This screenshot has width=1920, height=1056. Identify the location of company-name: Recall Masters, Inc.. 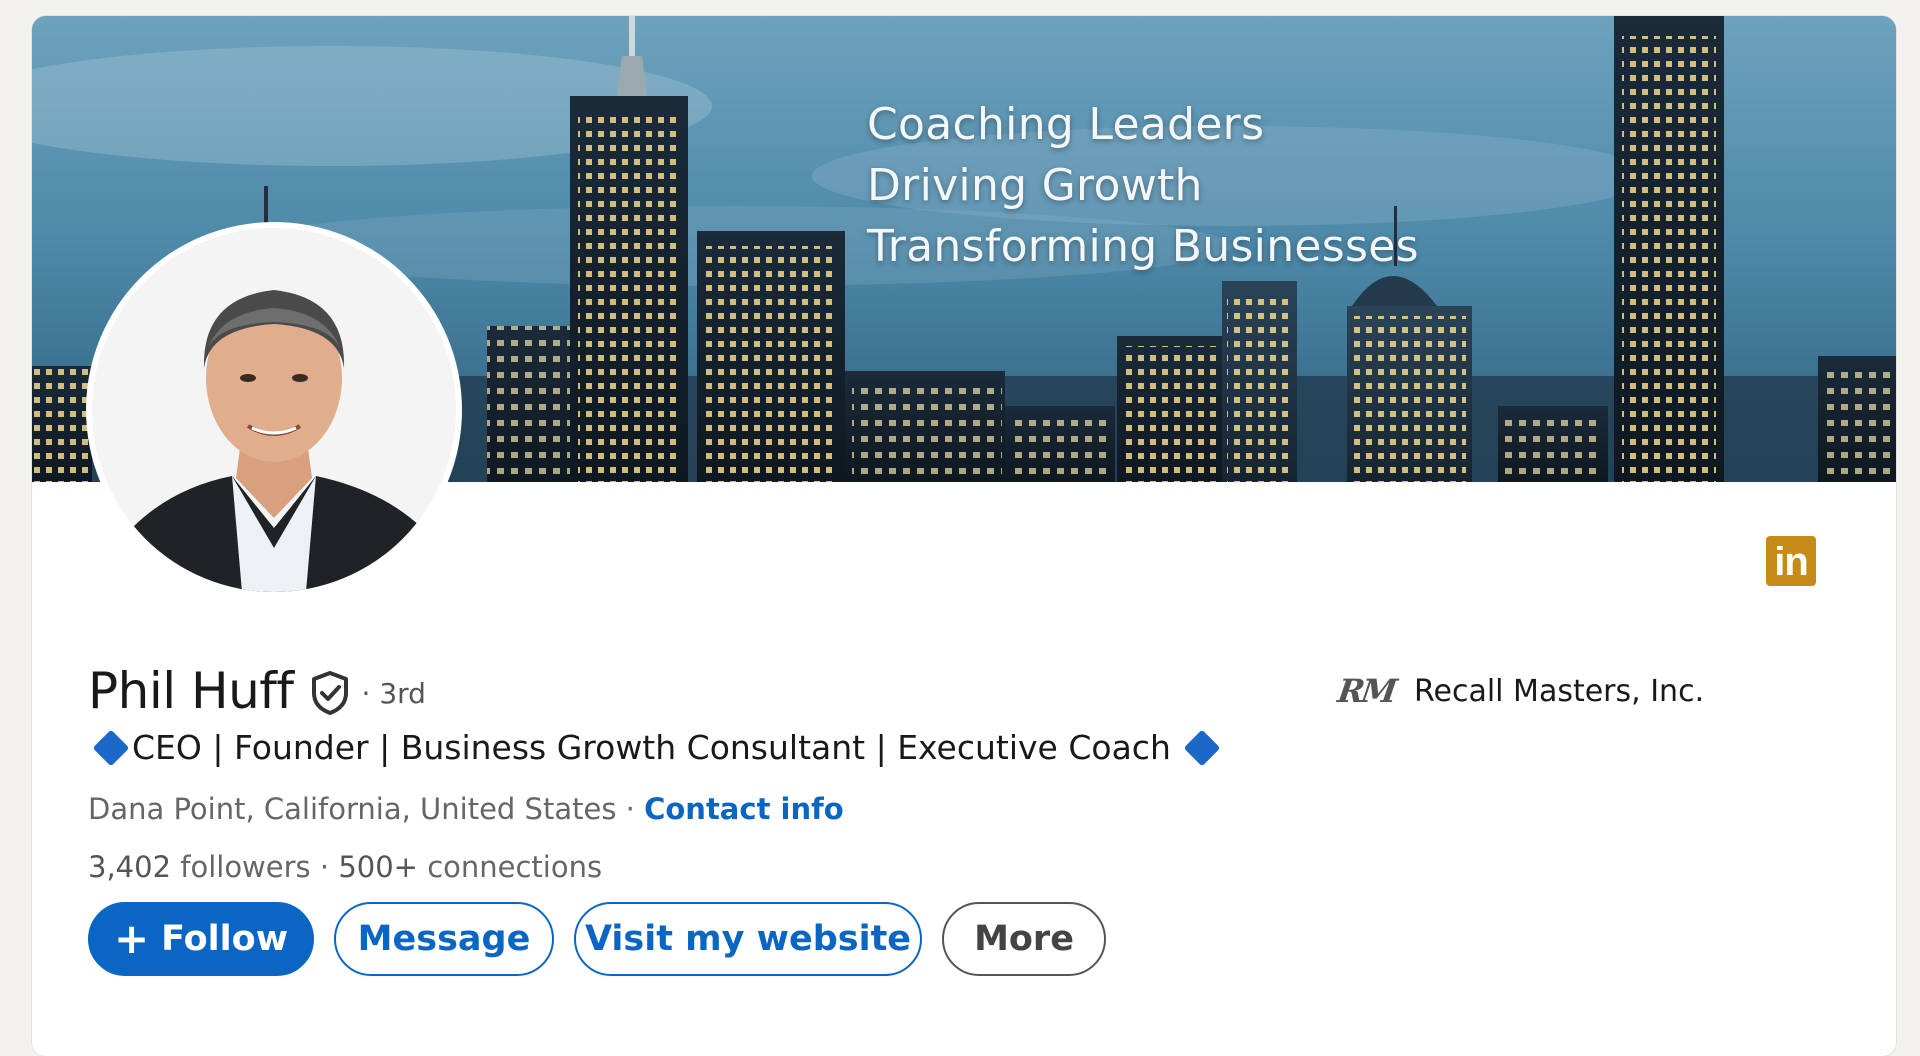
(1559, 691).